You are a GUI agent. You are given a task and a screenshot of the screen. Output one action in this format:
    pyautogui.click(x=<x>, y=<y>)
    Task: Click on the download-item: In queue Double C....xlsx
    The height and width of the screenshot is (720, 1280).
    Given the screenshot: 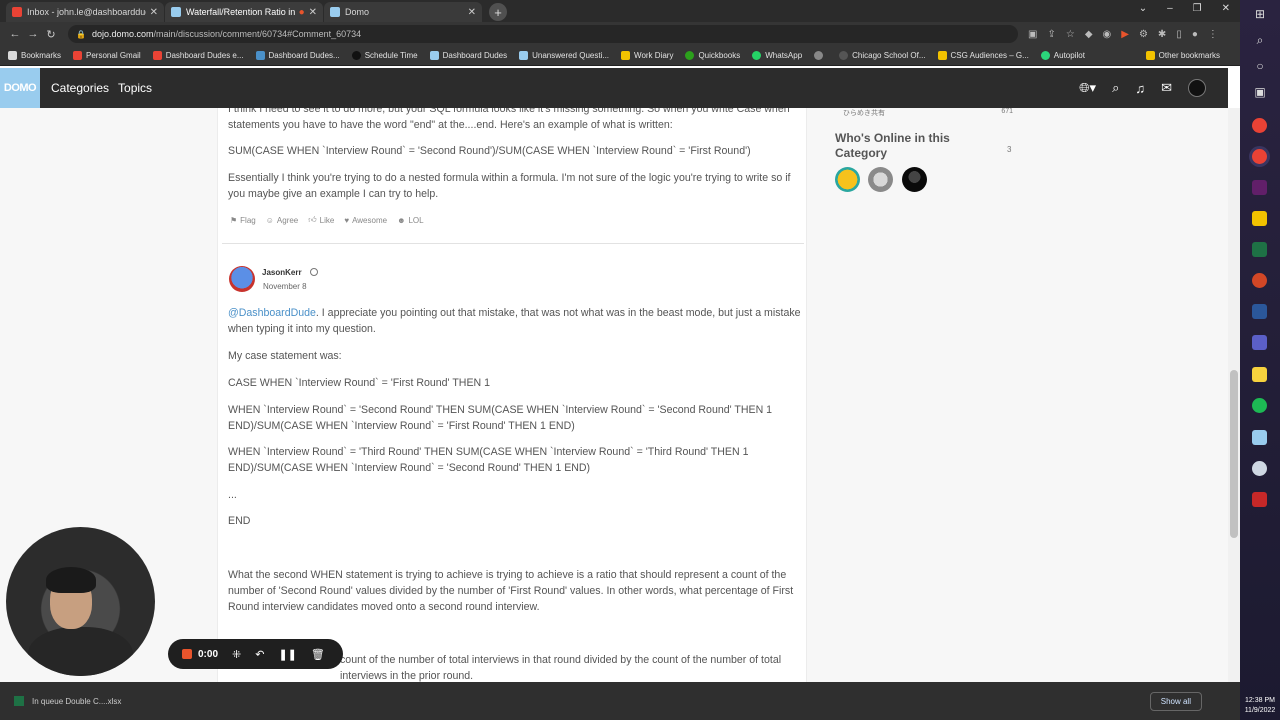 What is the action you would take?
    pyautogui.click(x=76, y=701)
    